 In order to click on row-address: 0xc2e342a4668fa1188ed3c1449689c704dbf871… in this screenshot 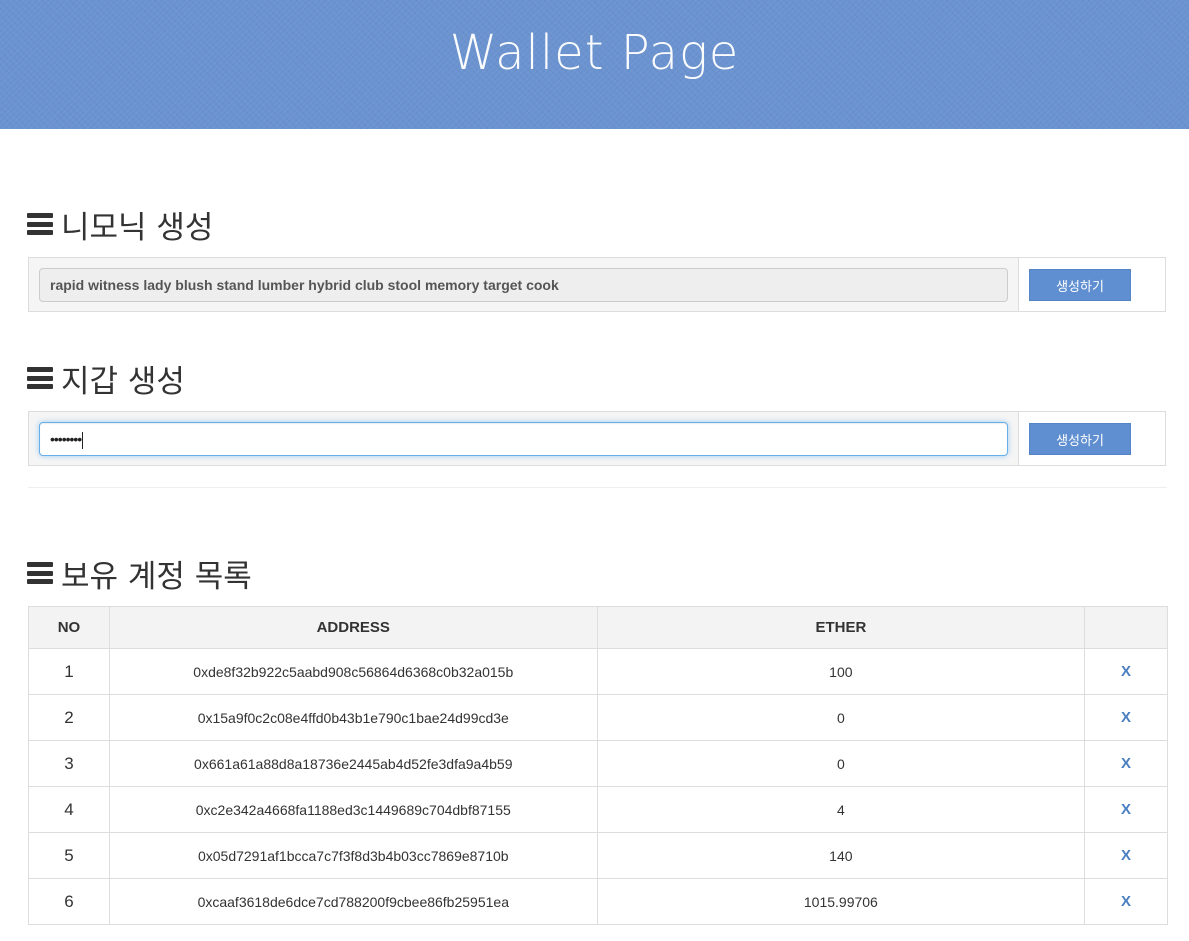, I will do `click(353, 809)`.